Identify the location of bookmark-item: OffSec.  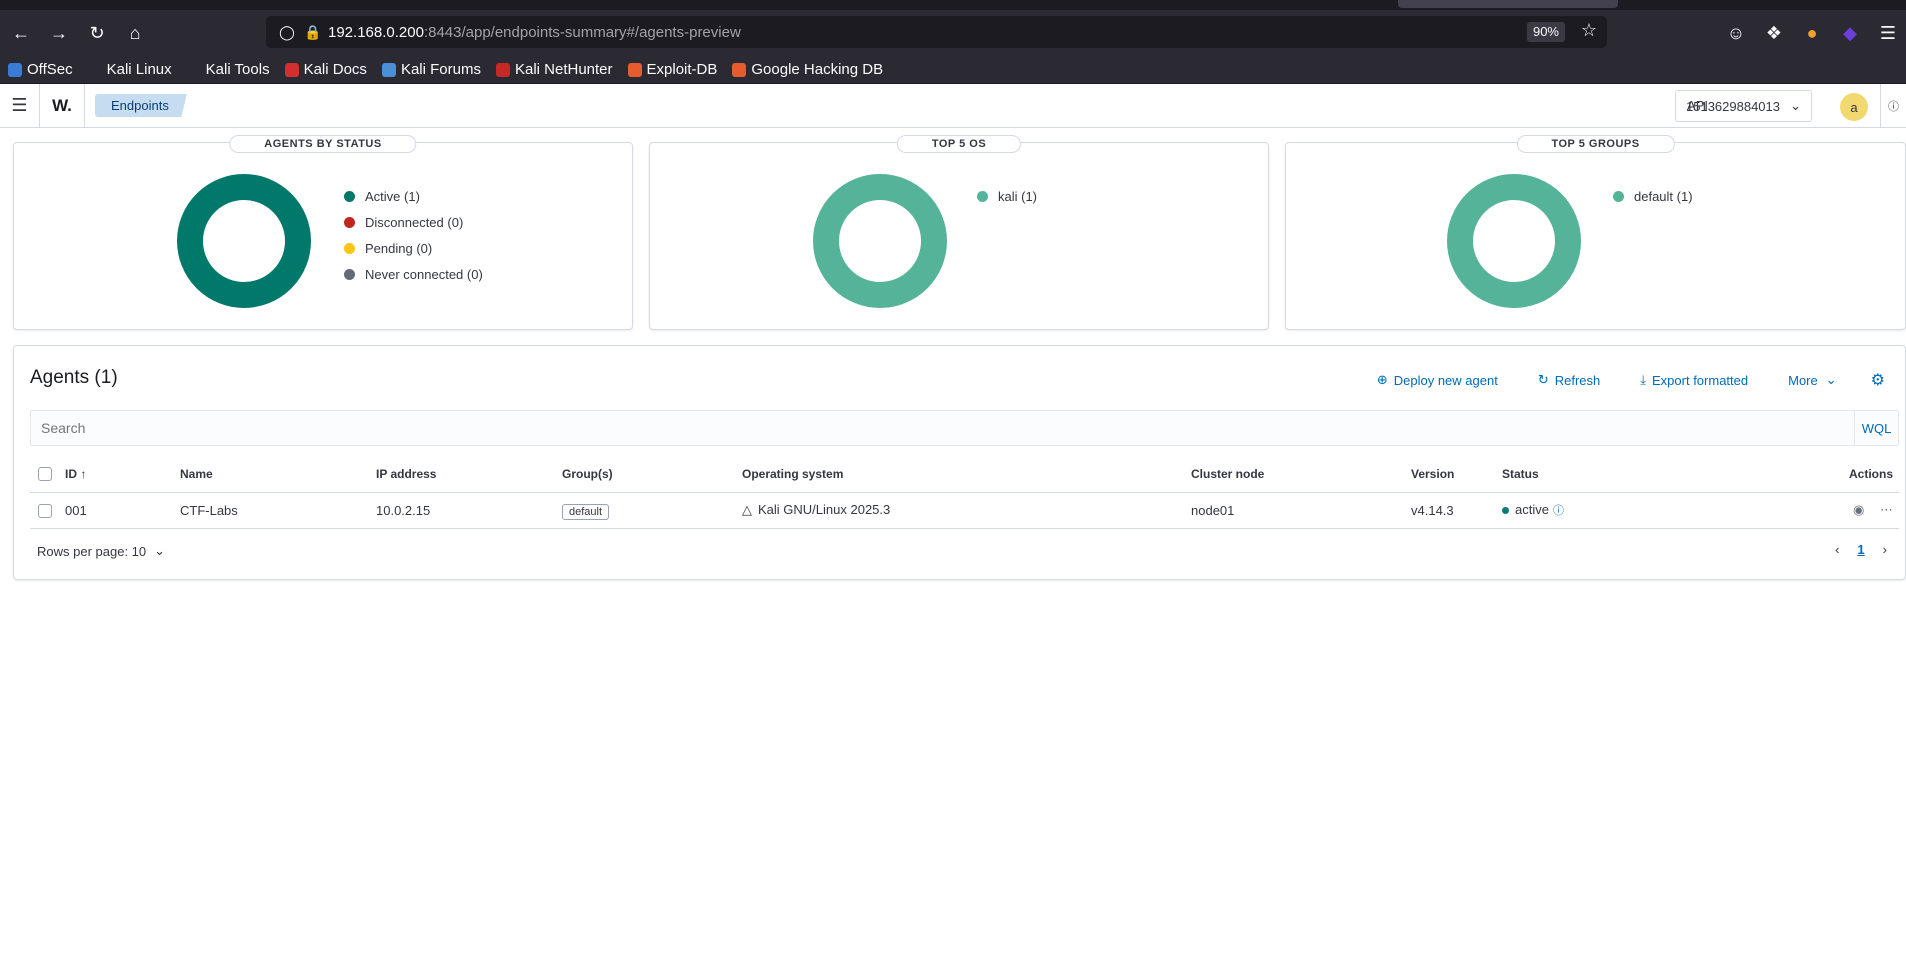
(40, 69).